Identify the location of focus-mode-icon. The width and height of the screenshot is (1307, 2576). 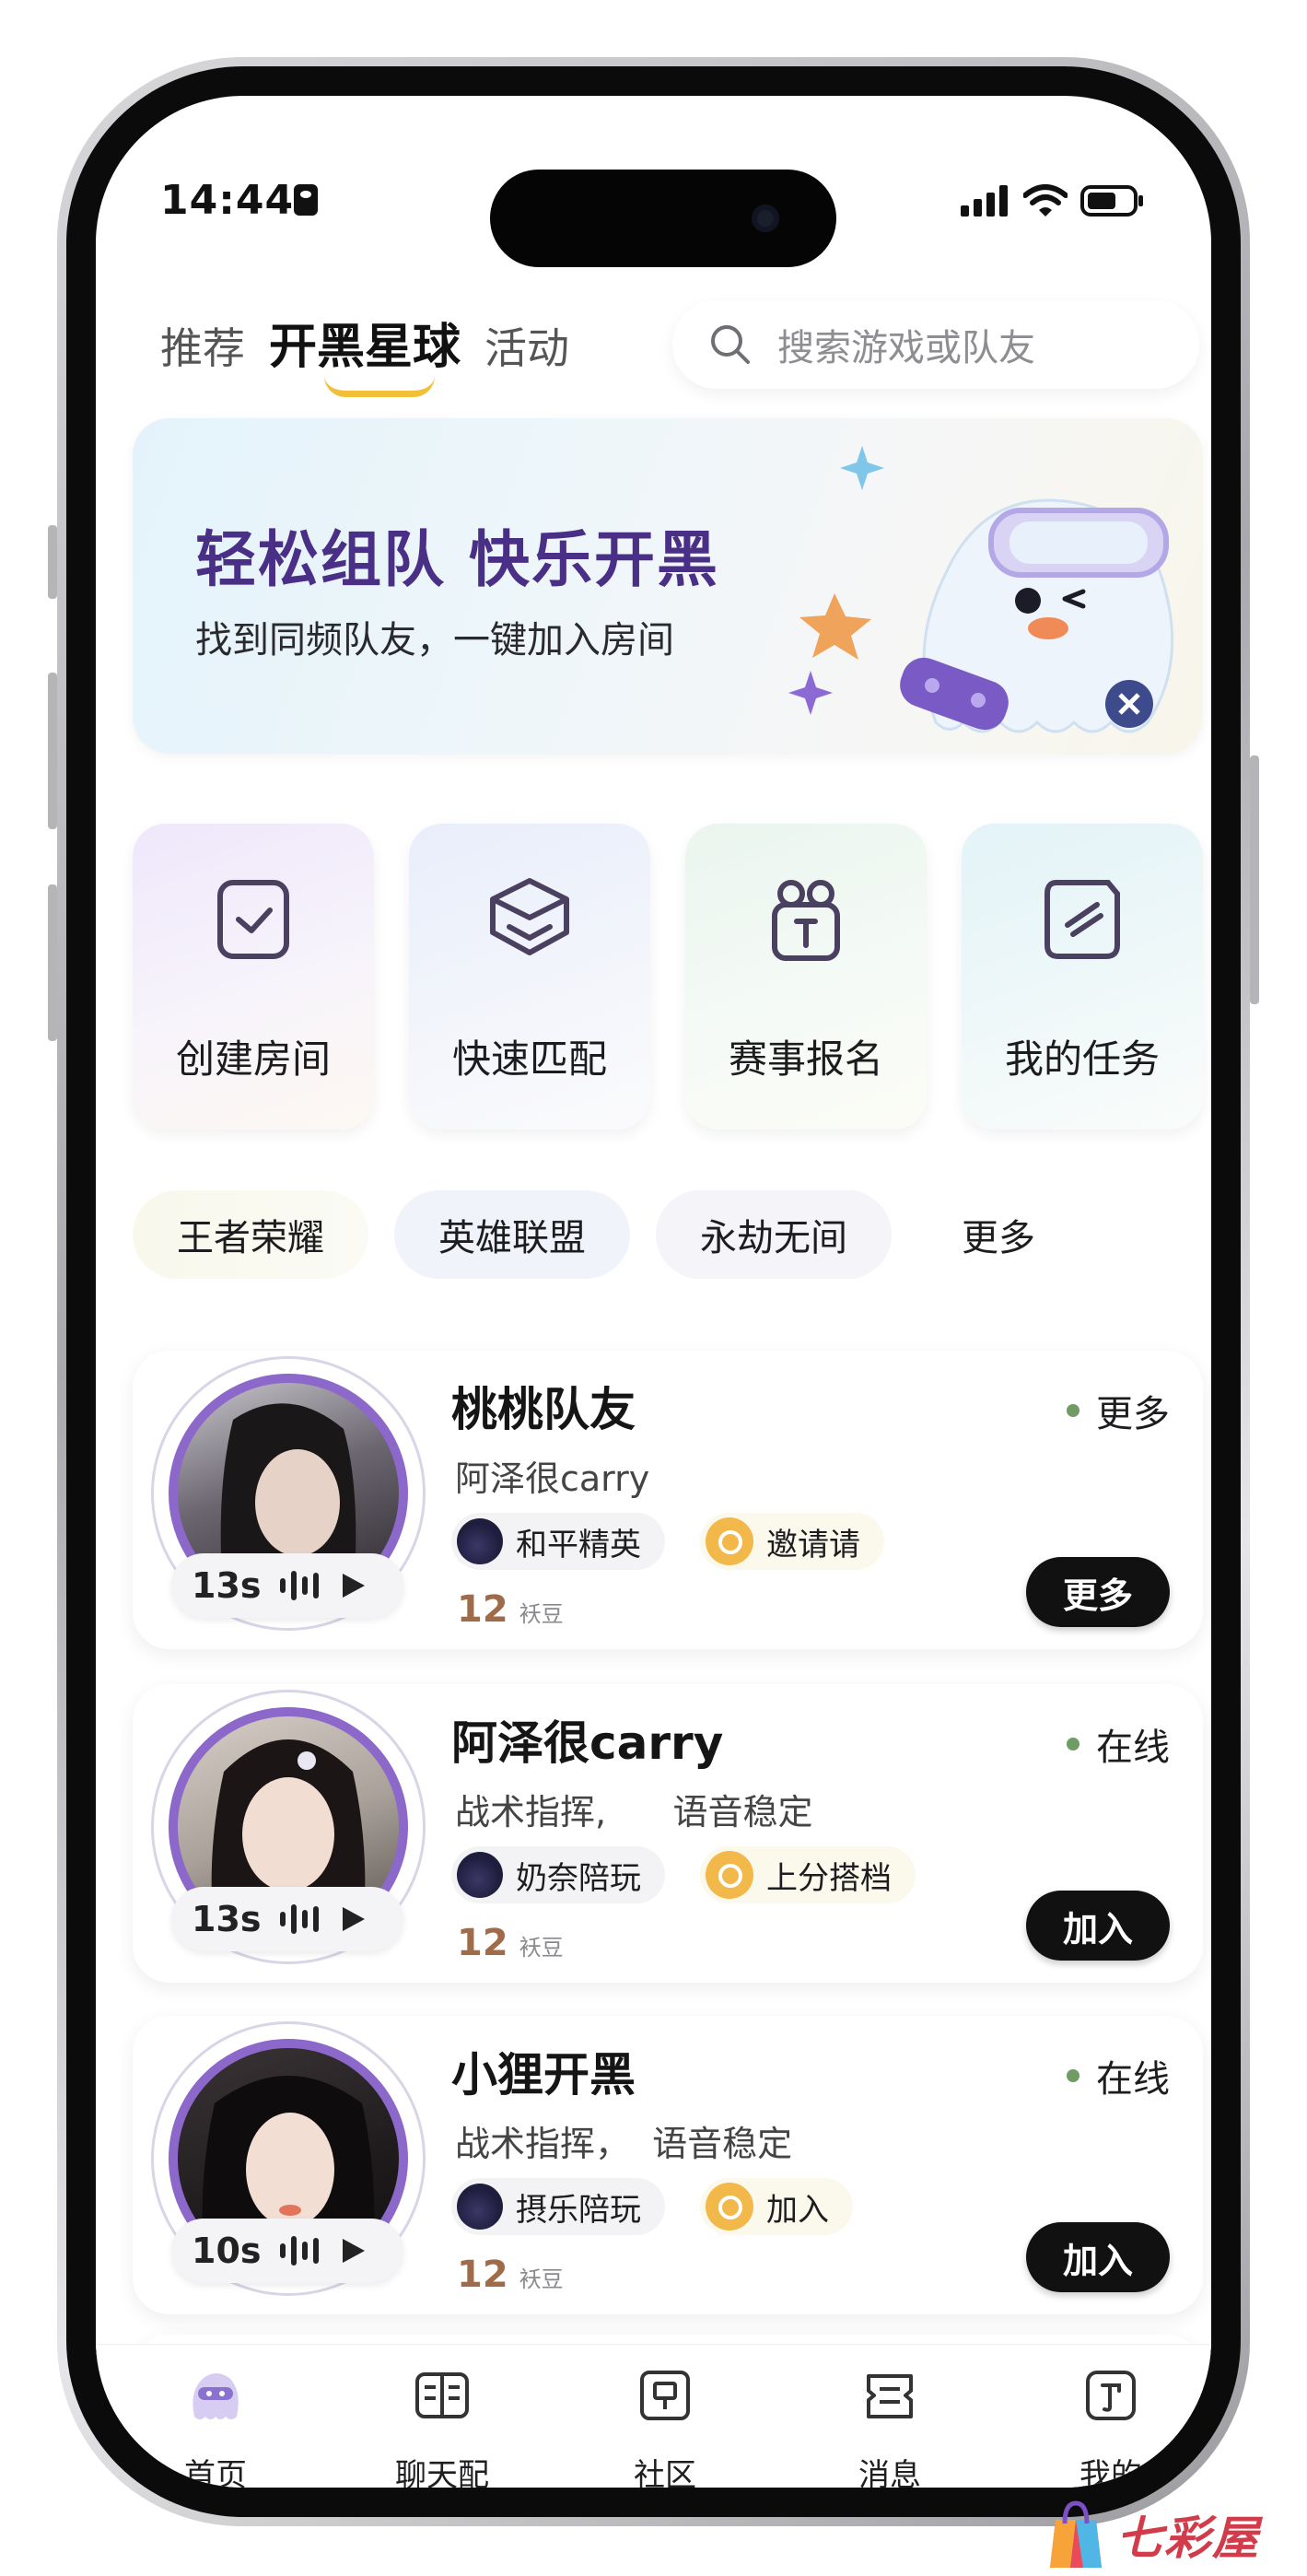
(306, 200).